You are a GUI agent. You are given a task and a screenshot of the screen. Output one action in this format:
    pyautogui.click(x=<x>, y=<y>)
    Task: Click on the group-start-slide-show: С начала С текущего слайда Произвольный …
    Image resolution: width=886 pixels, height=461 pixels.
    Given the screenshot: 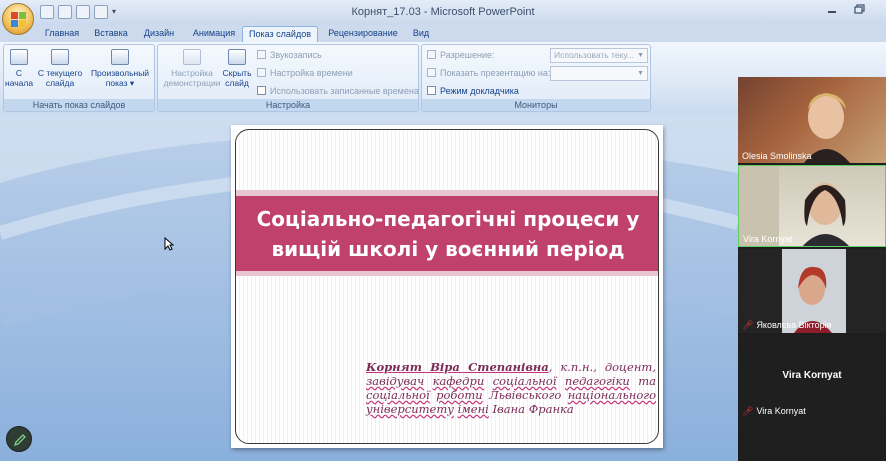 What is the action you would take?
    pyautogui.click(x=79, y=78)
    